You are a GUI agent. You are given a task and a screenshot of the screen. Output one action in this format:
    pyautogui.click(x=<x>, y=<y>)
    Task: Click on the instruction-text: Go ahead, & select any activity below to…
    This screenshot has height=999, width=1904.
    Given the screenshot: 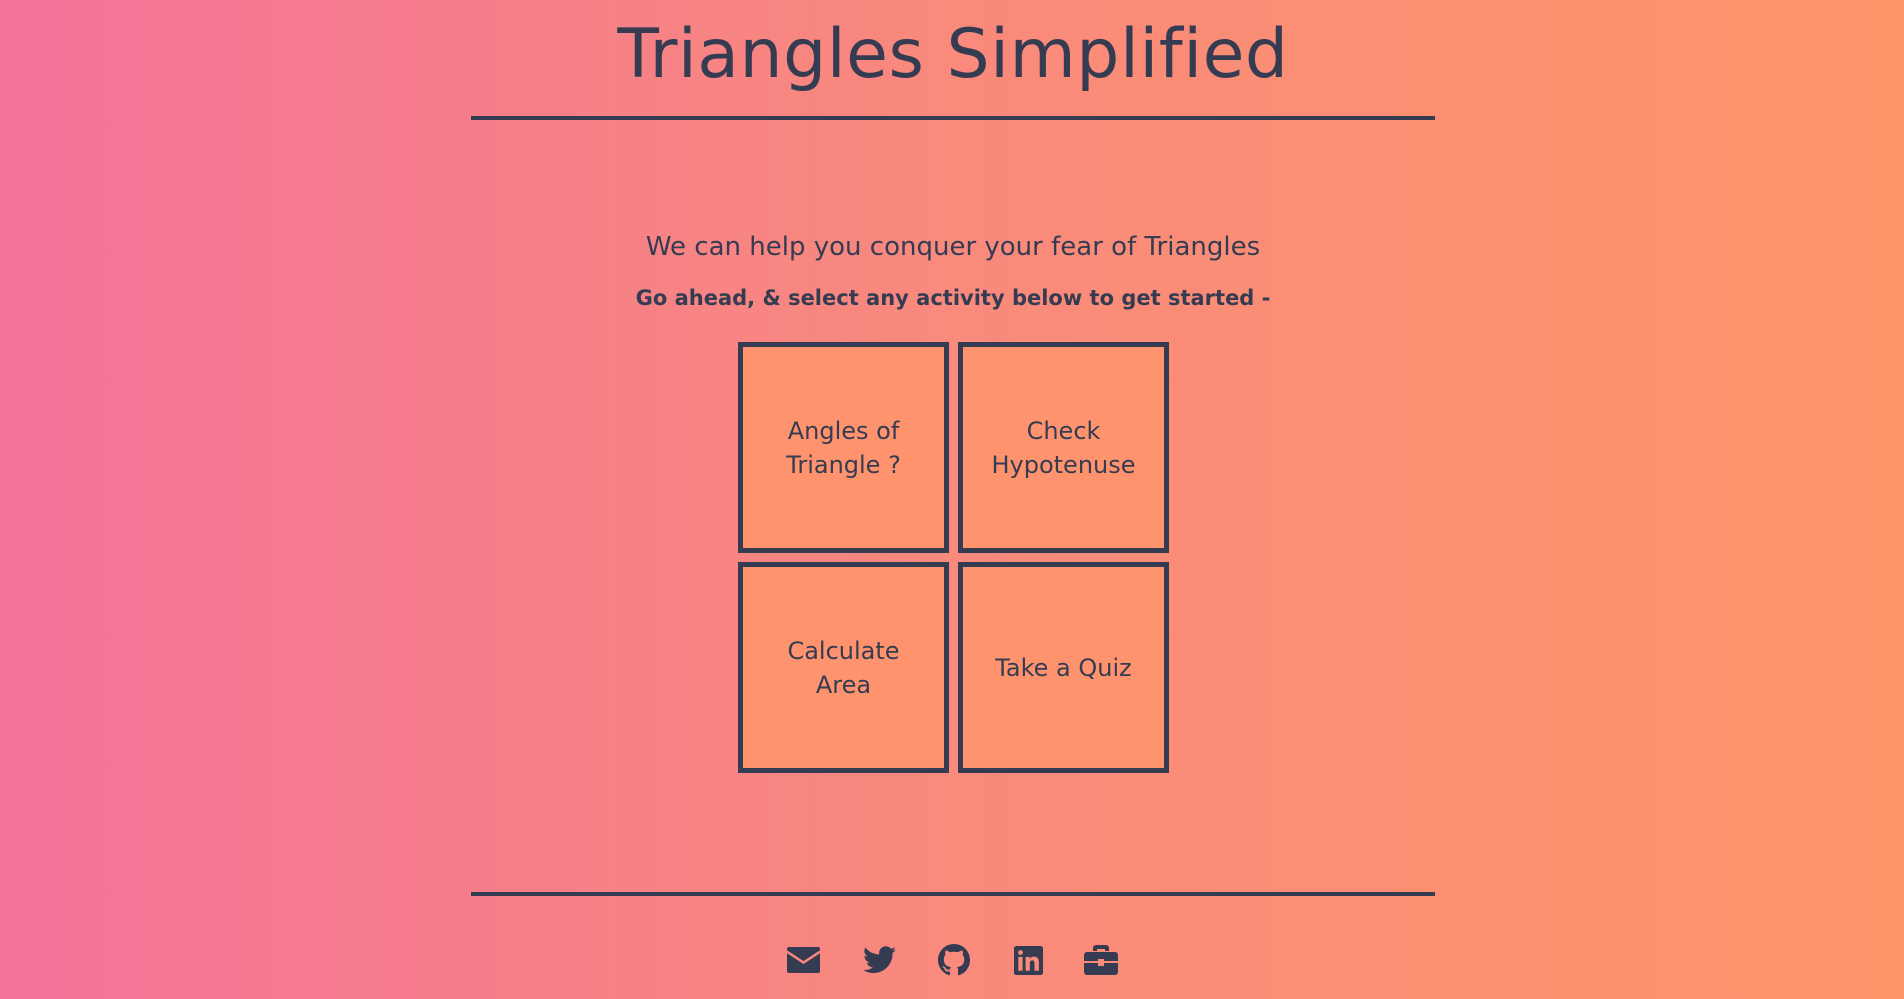 What is the action you would take?
    pyautogui.click(x=953, y=298)
    